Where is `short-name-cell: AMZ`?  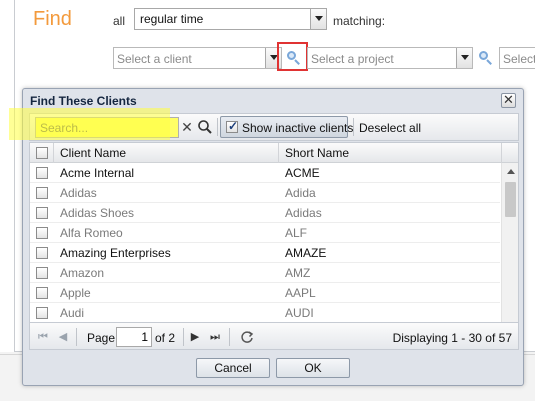 short-name-cell: AMZ is located at coordinates (298, 273).